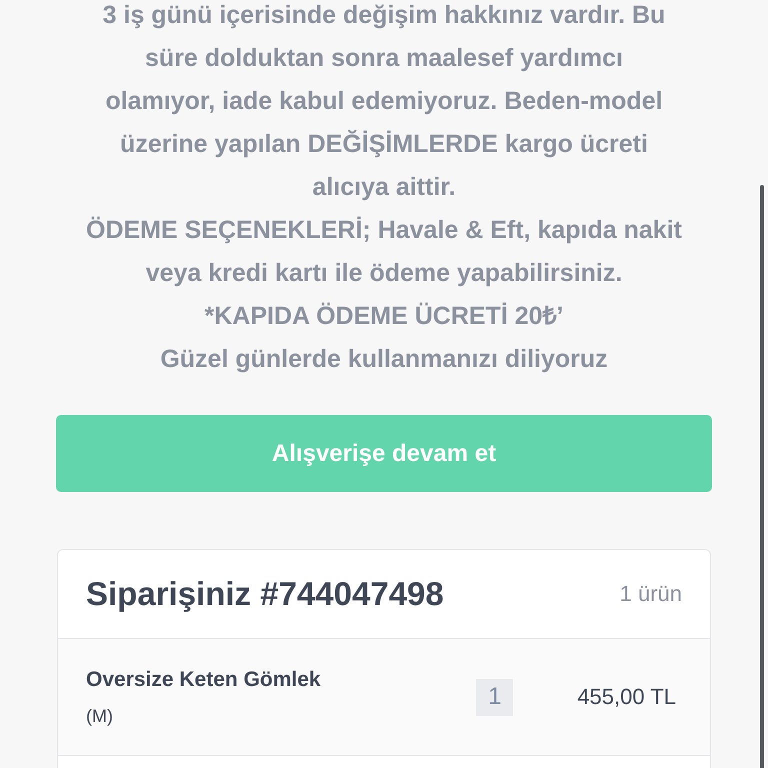 This screenshot has width=768, height=768. I want to click on continue-shopping-button: Alışverişe devam et, so click(384, 453).